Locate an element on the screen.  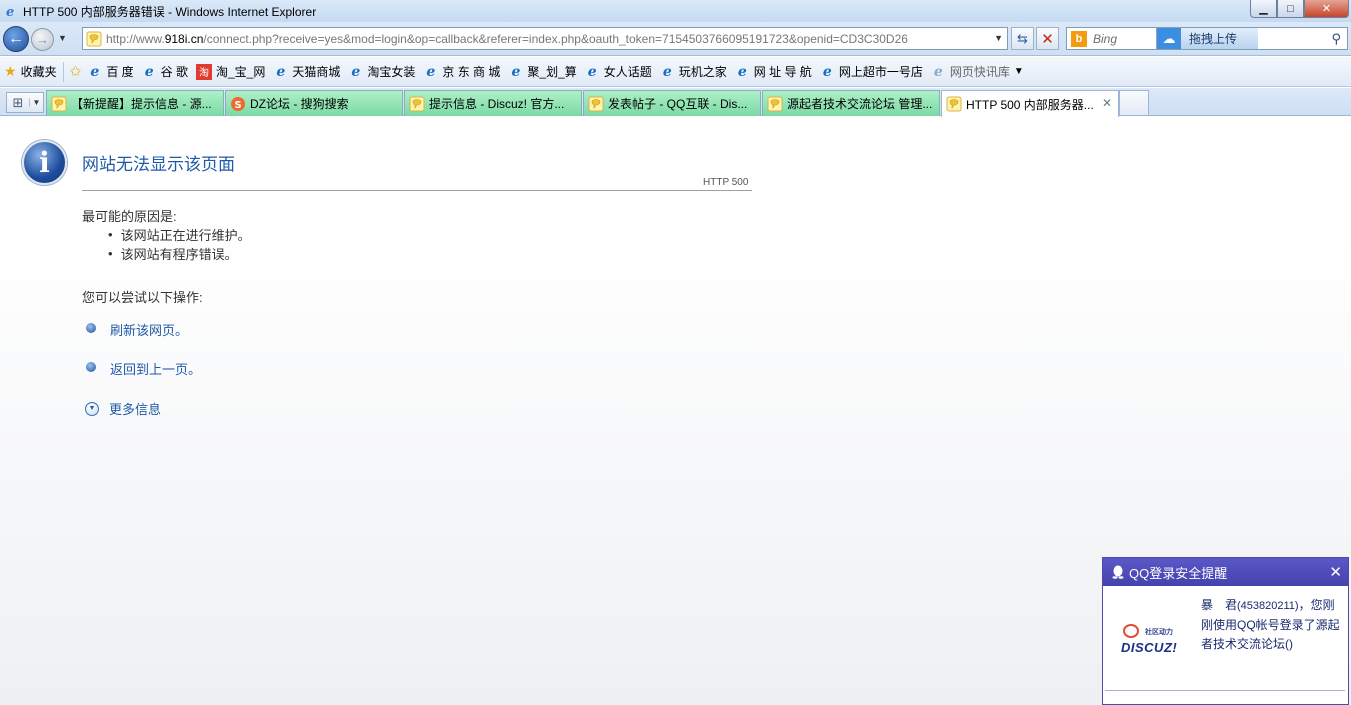
cloud-upload-icon: ☁ is located at coordinates (1169, 38).